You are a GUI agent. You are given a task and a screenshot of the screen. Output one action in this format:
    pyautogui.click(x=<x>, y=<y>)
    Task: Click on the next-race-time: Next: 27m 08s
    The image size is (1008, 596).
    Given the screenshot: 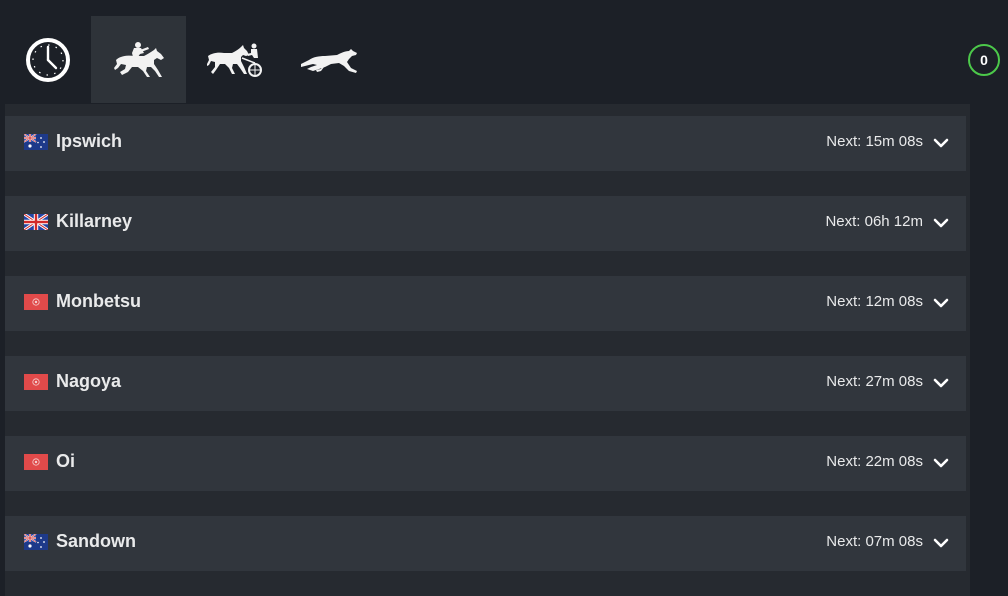 What is the action you would take?
    pyautogui.click(x=874, y=381)
    